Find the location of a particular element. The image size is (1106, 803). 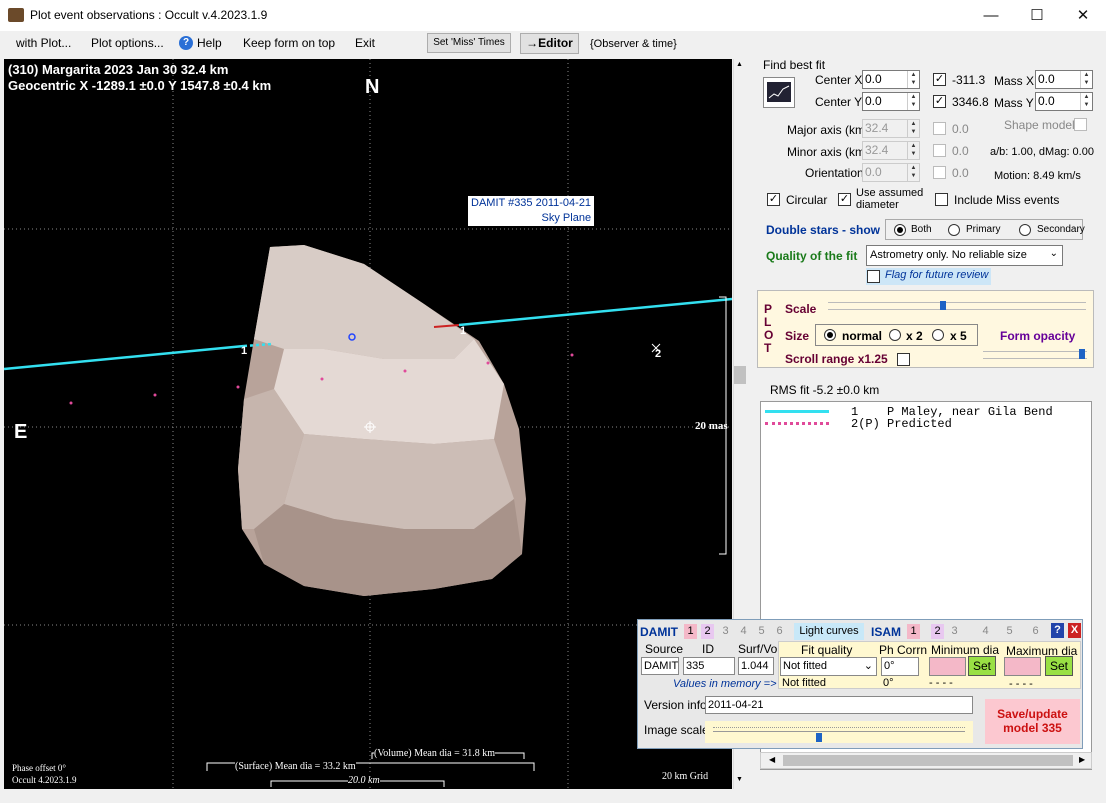

id-field: 335 is located at coordinates (709, 666).